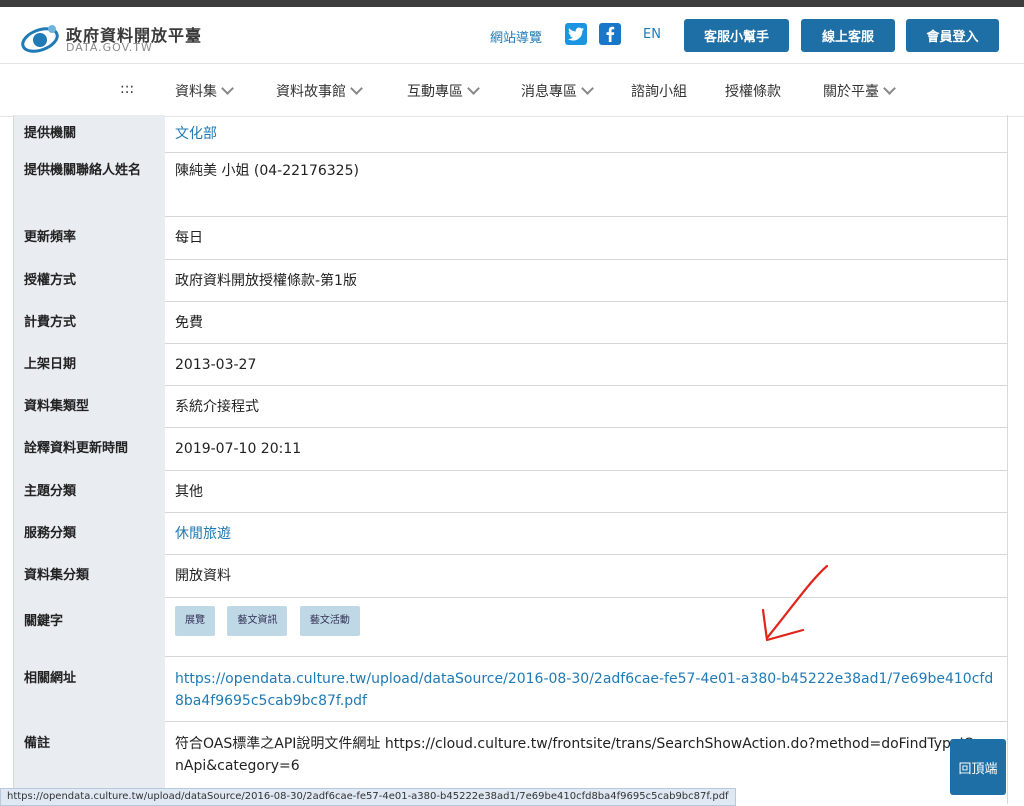 This screenshot has width=1024, height=806. What do you see at coordinates (89, 575) in the screenshot?
I see `row-label: 資料集分類` at bounding box center [89, 575].